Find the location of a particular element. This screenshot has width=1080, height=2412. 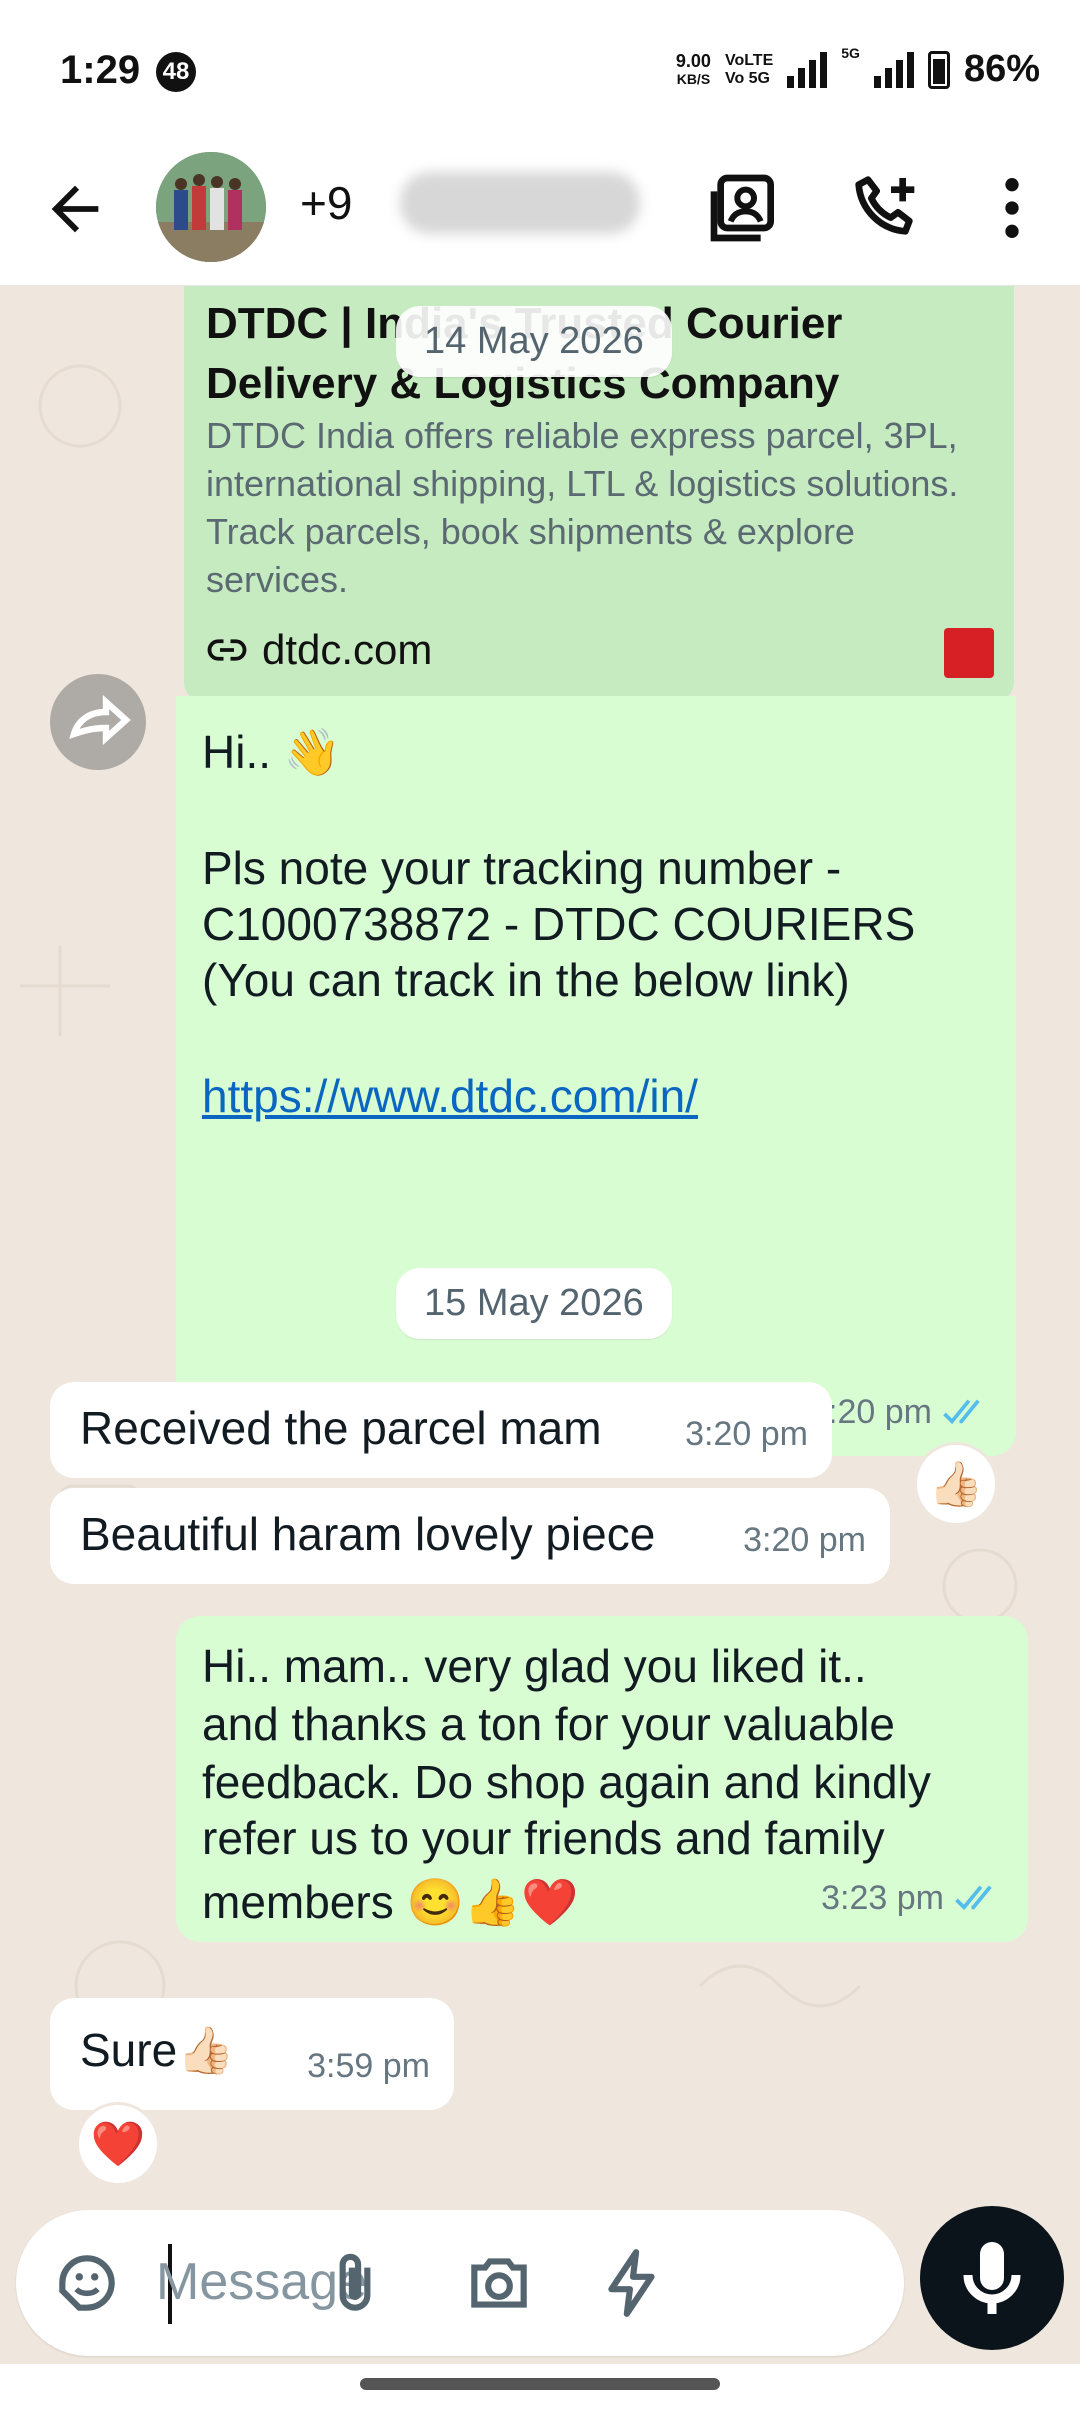

message-composer: Message is located at coordinates (460, 2283).